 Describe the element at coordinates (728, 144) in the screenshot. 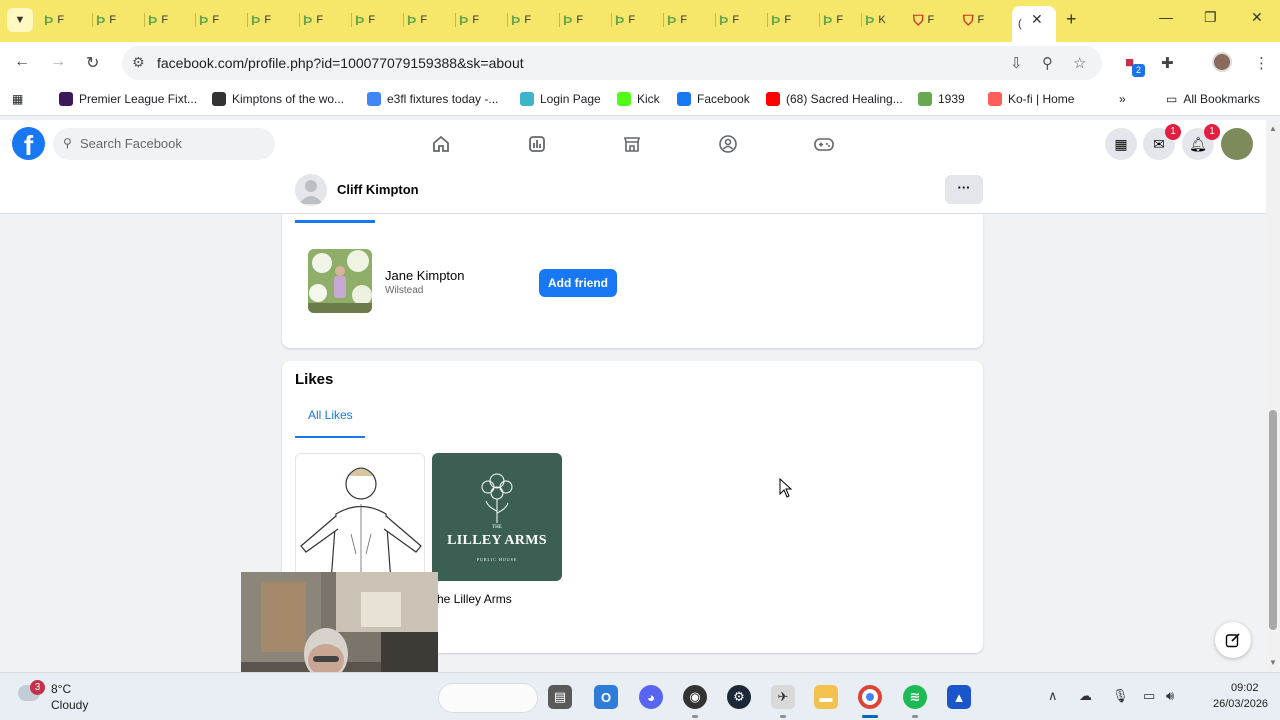

I see `groups-icon` at that location.